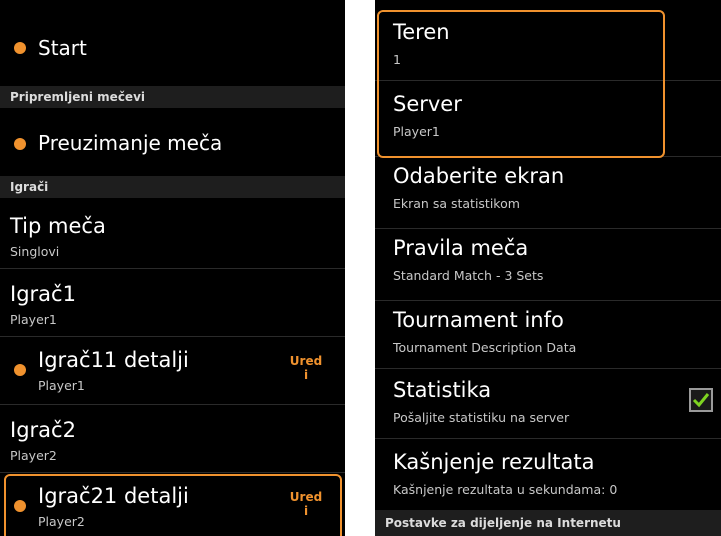 The height and width of the screenshot is (536, 721). I want to click on section-header-prepared: Pripremljeni mečevi, so click(172, 97).